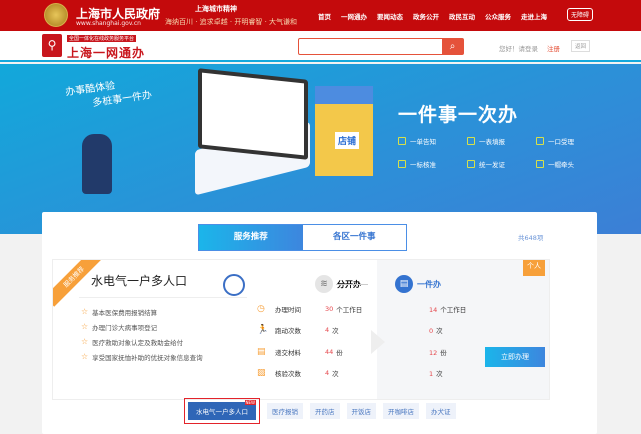  I want to click on accessibility-button: 无障碍, so click(580, 14).